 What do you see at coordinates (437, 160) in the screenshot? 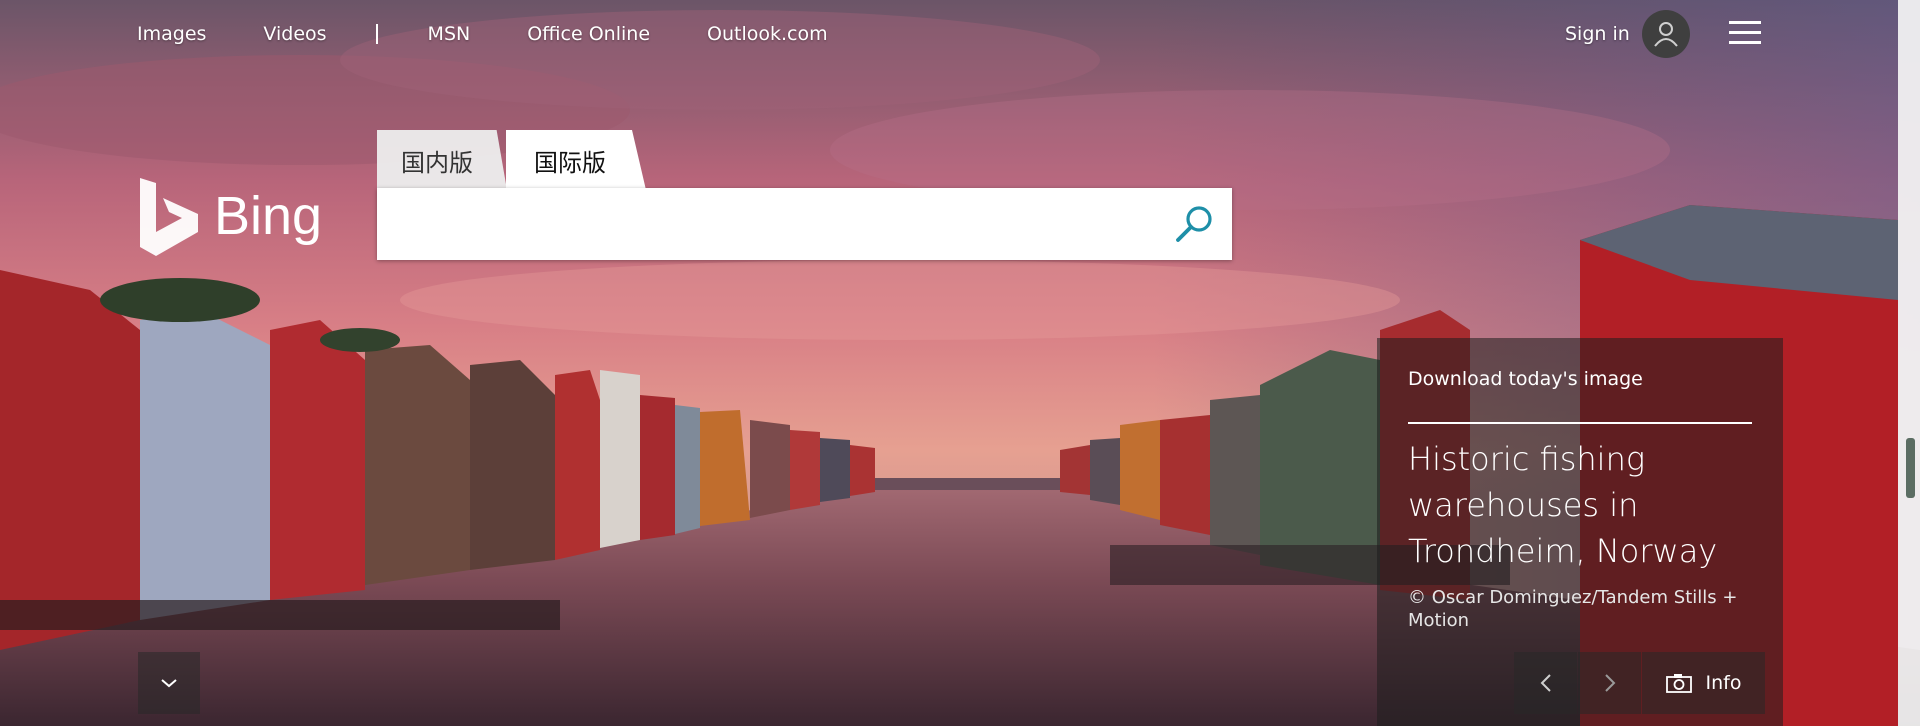
I see `tab-domestic: 国内版` at bounding box center [437, 160].